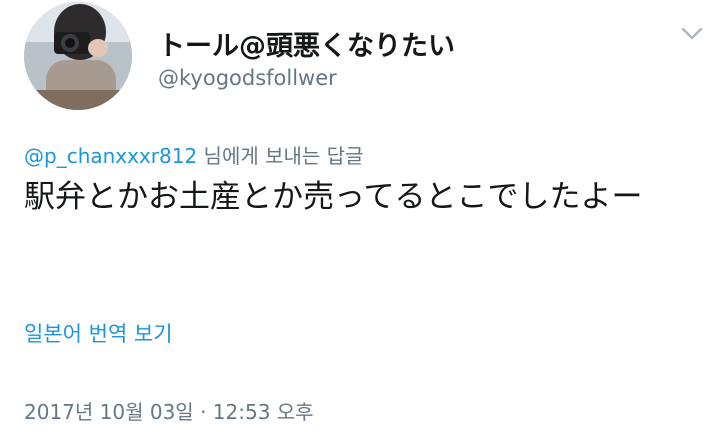 The width and height of the screenshot is (720, 431). What do you see at coordinates (333, 197) in the screenshot?
I see `tweet-text: 駅弁とかお土産とか売ってるとこでしたよー` at bounding box center [333, 197].